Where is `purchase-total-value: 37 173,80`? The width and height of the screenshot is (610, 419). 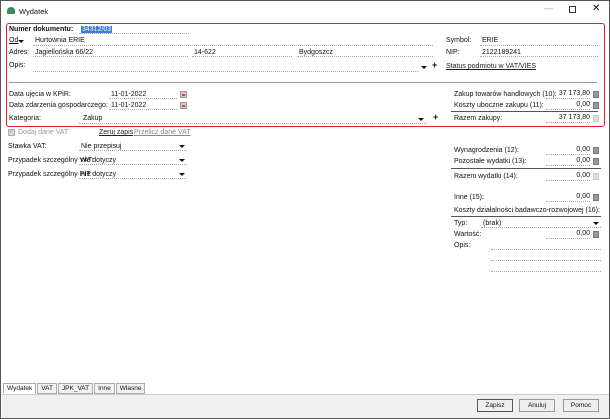 purchase-total-value: 37 173,80 is located at coordinates (568, 118).